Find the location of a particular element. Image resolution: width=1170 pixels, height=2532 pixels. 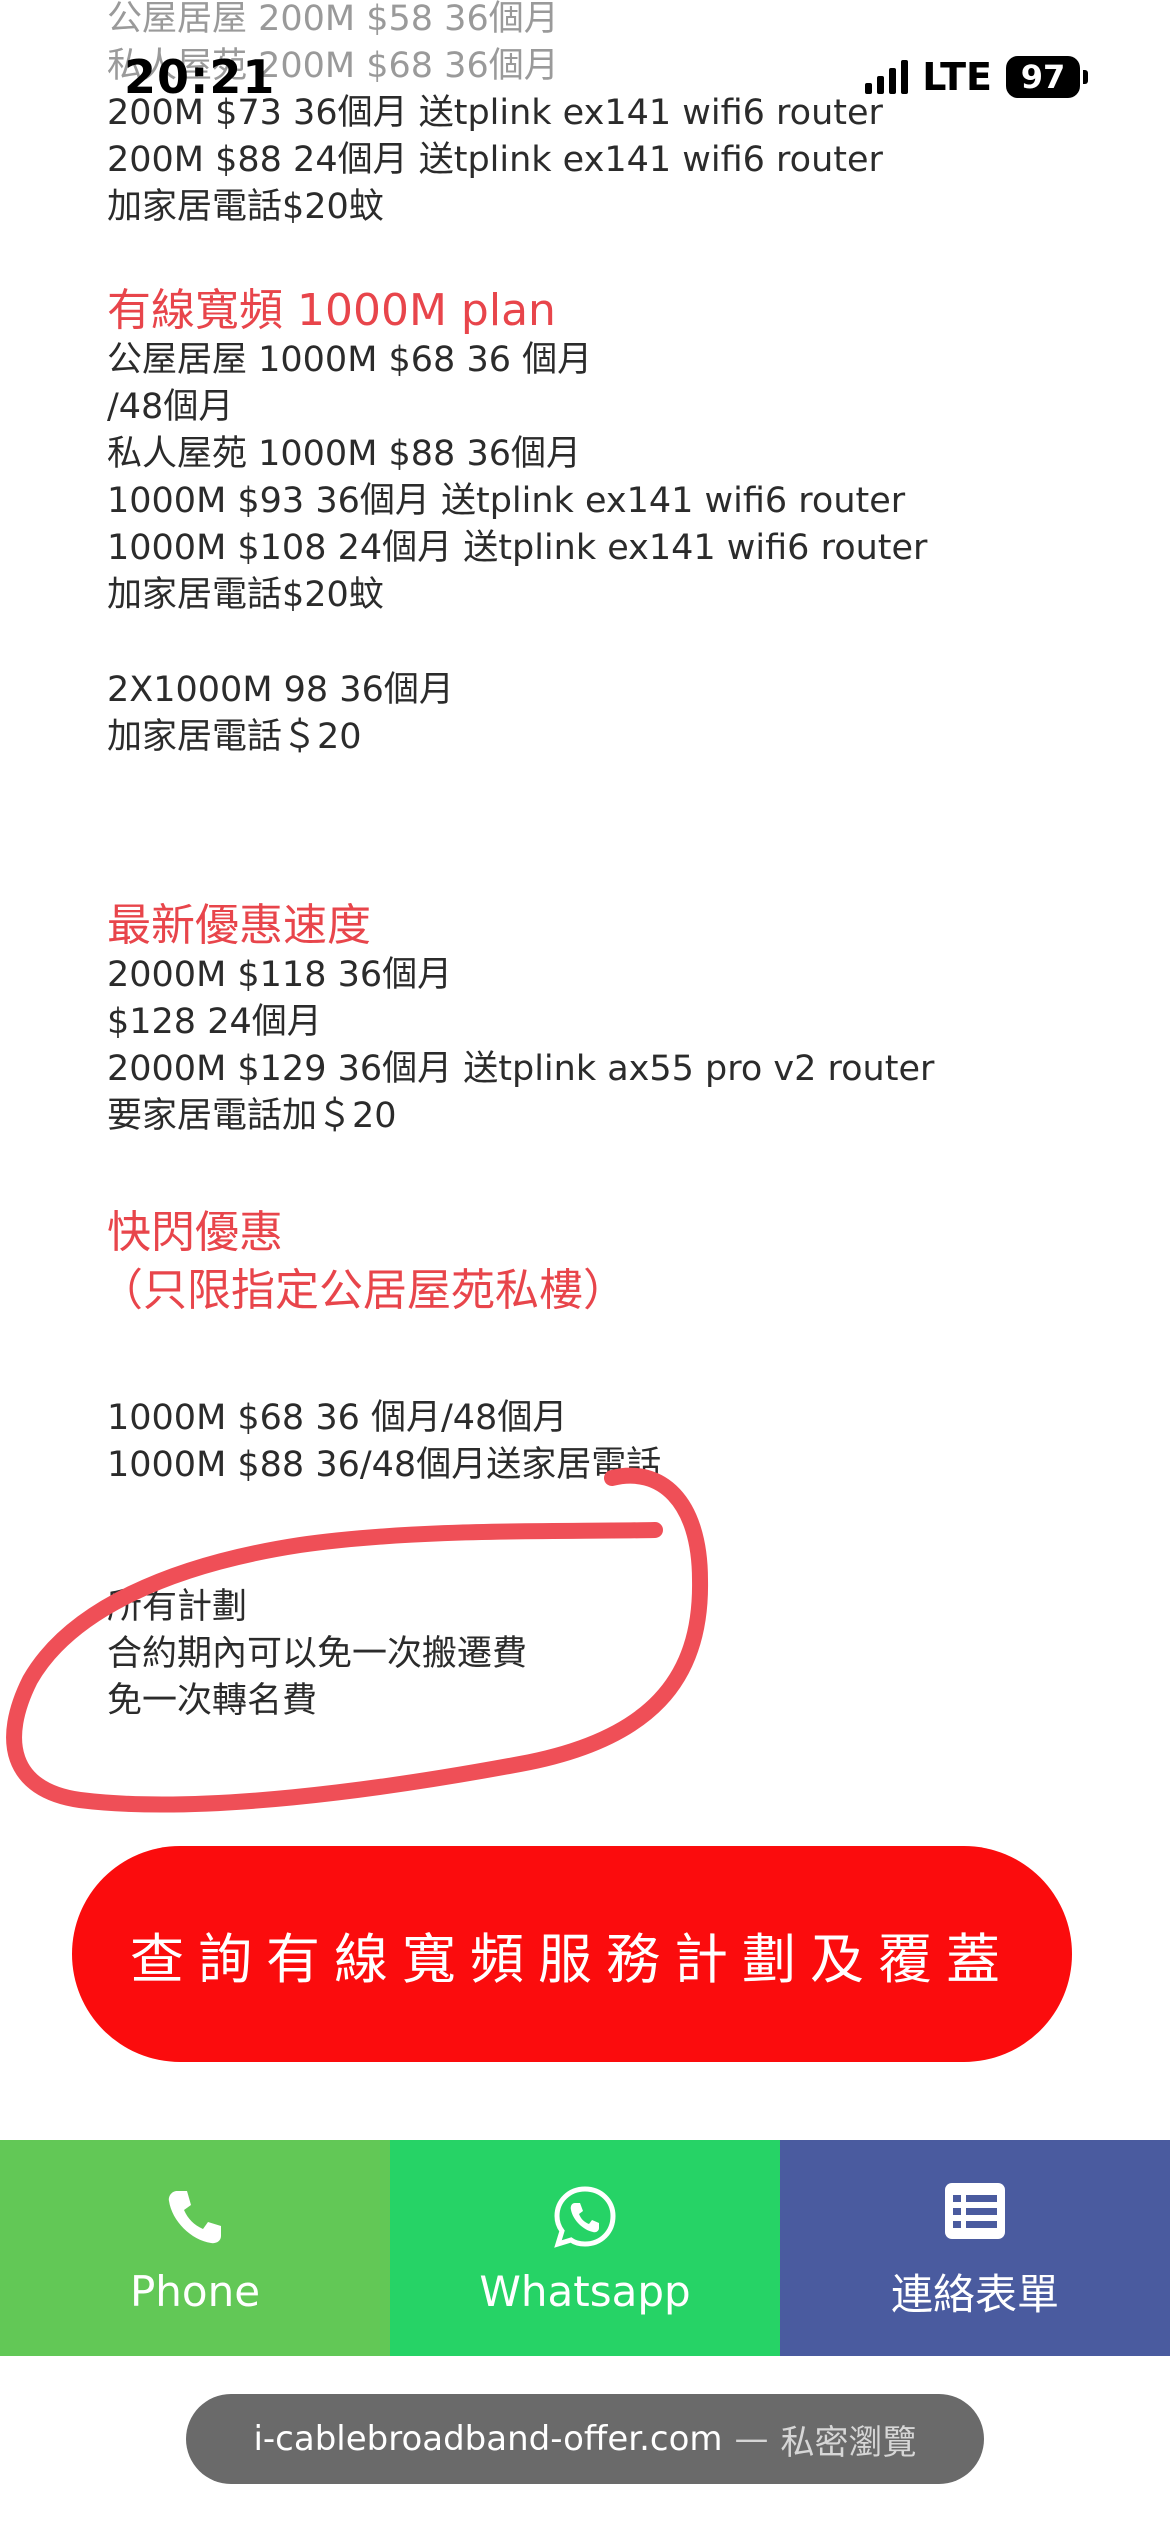

section-subheading-flash-offer: （只限指定公居屋苑私樓） is located at coordinates (363, 1290).